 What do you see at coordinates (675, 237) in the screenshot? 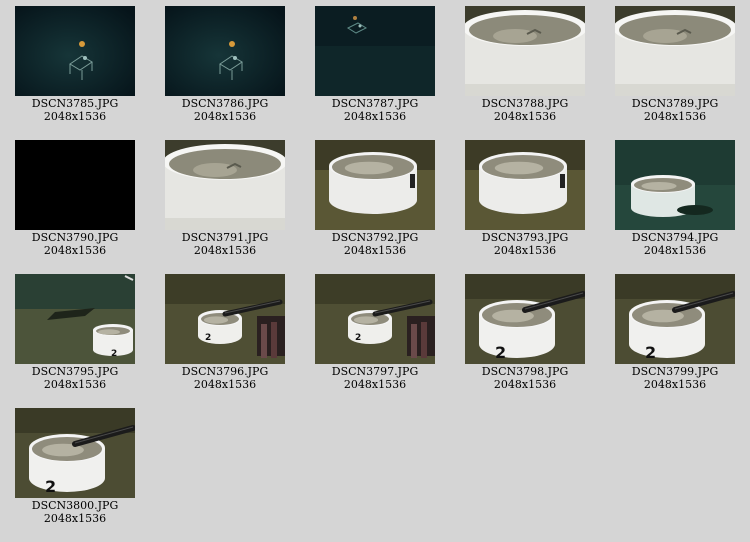
I see `thumbnail-filename: DSCN3794.JPG` at bounding box center [675, 237].